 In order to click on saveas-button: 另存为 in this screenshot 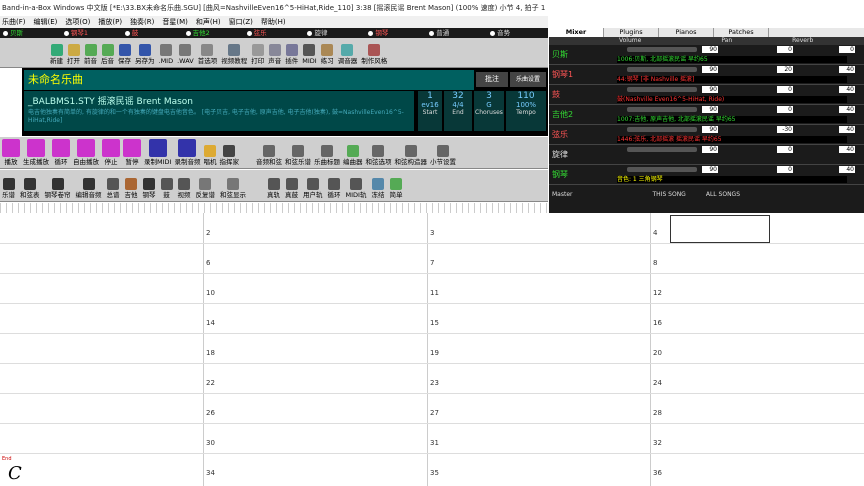, I will do `click(145, 54)`.